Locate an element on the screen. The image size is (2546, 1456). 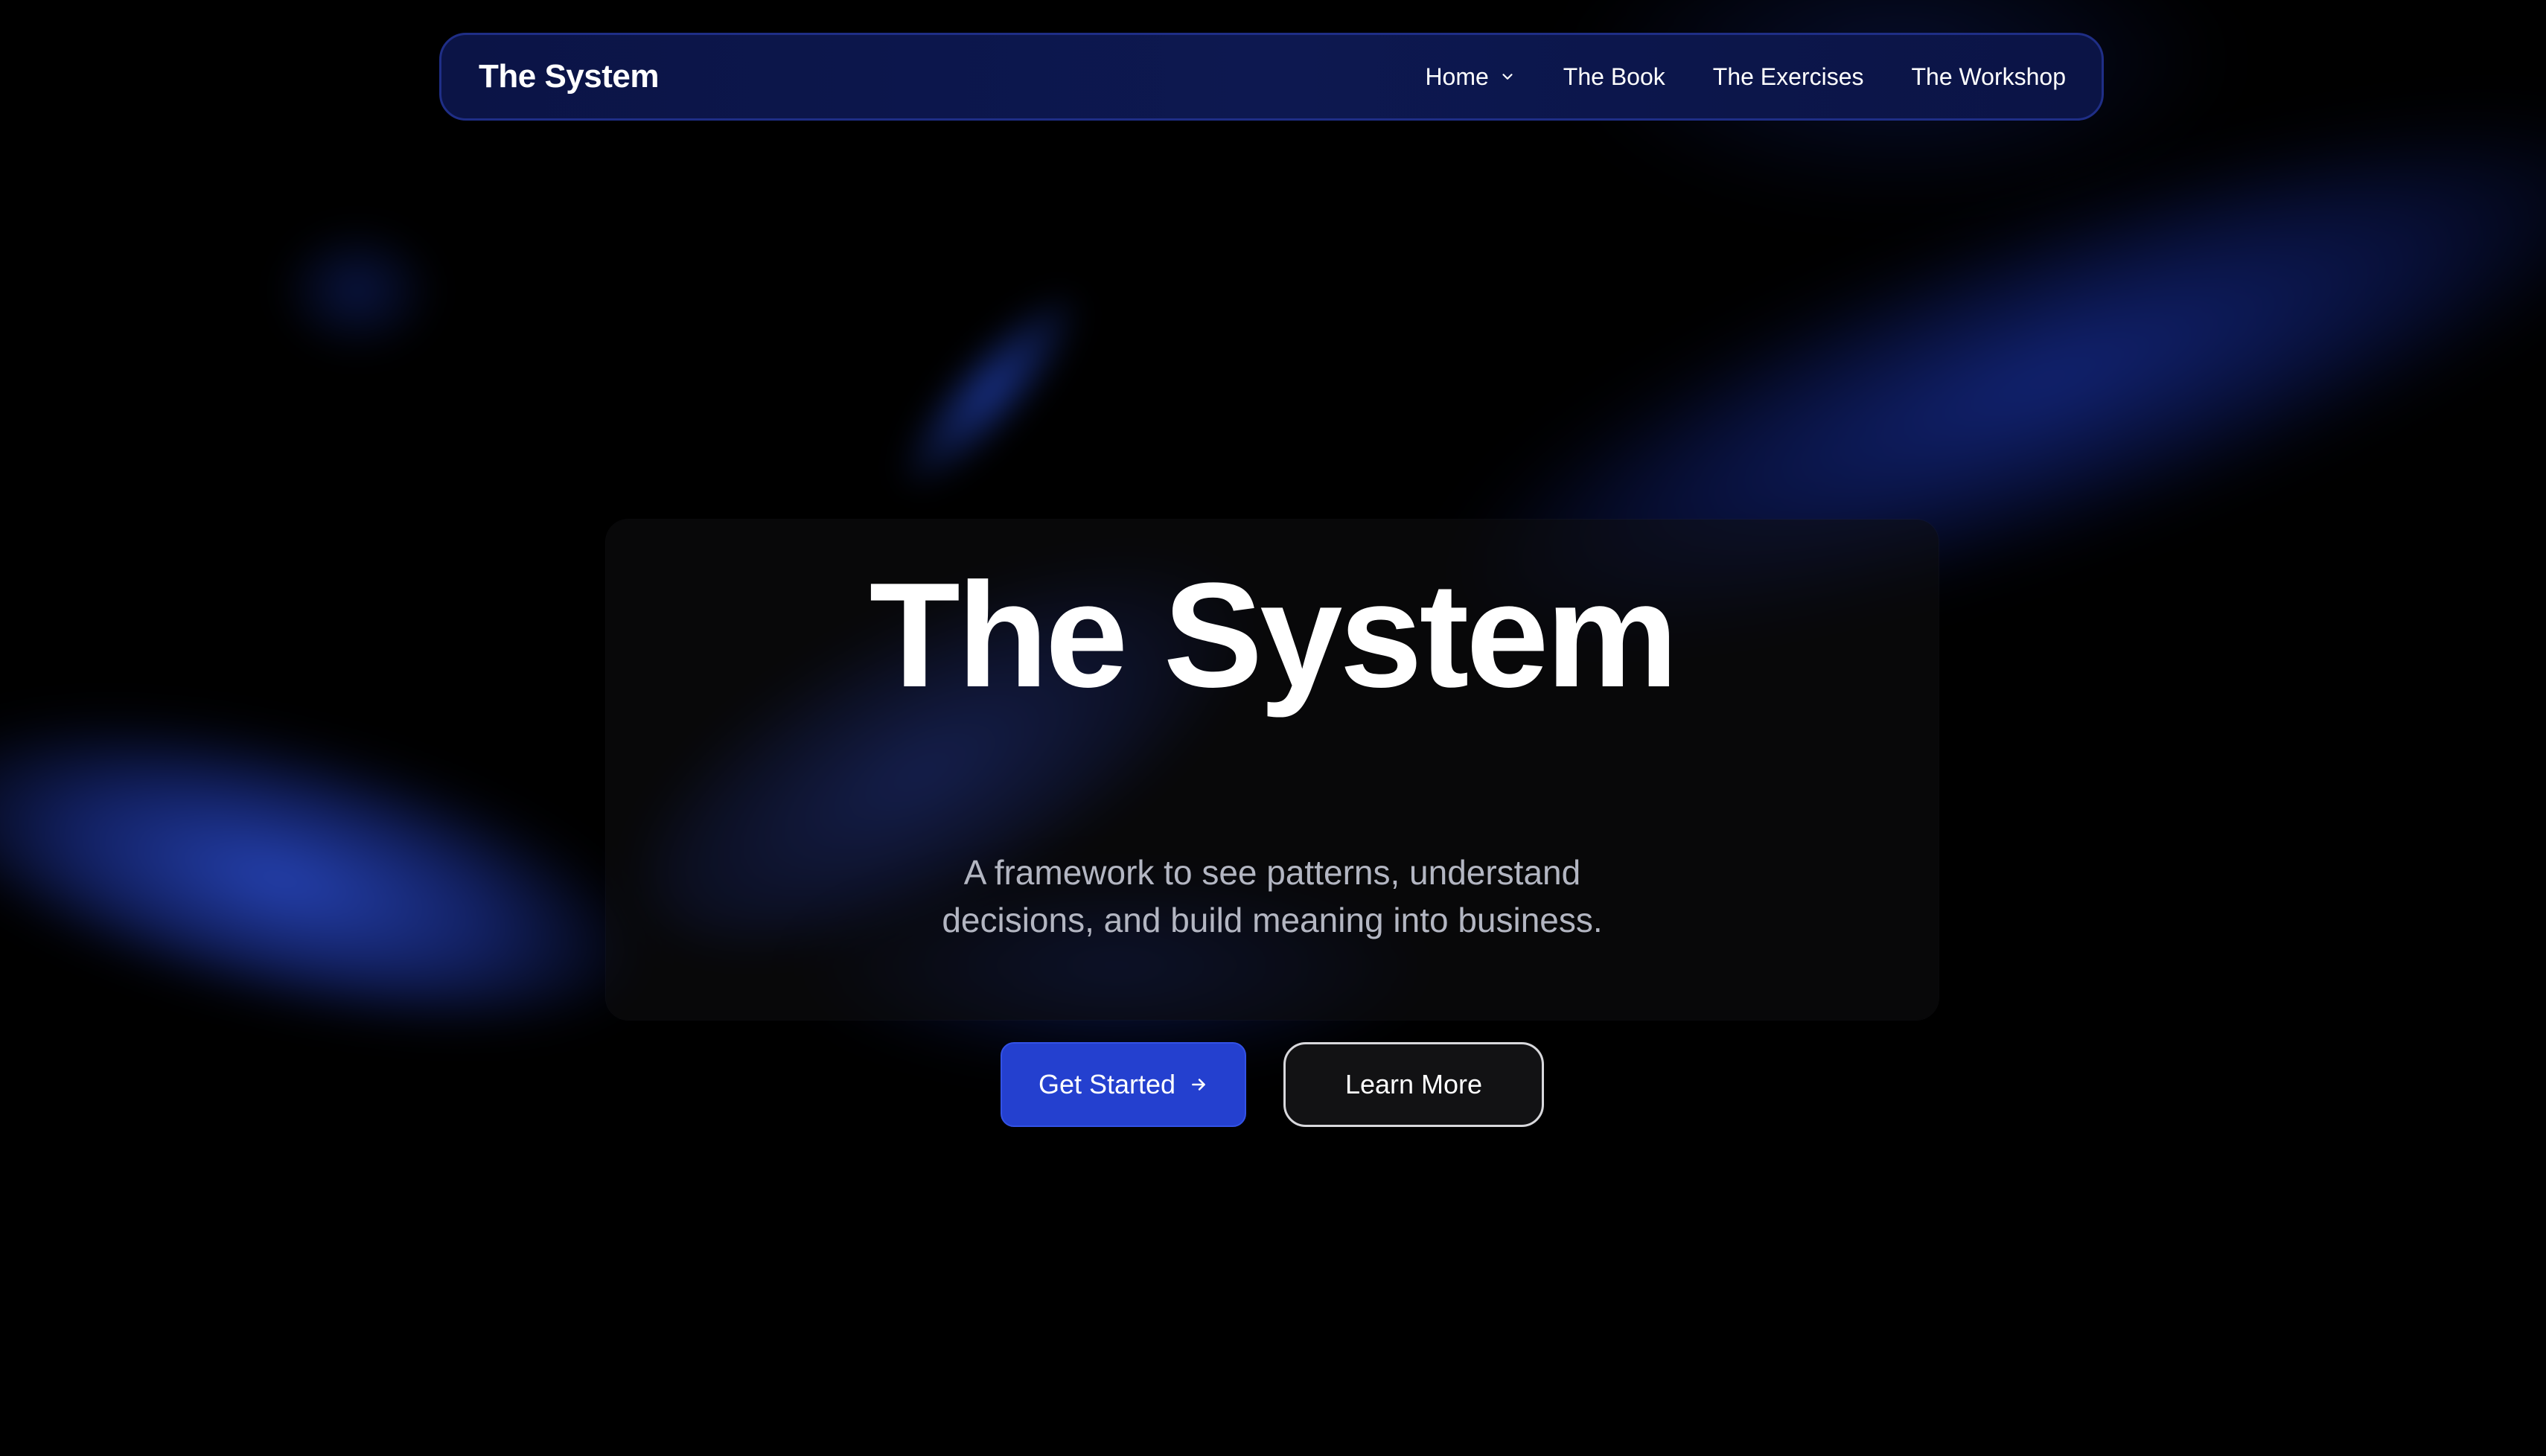
nav-item-home: Home is located at coordinates (1470, 77).